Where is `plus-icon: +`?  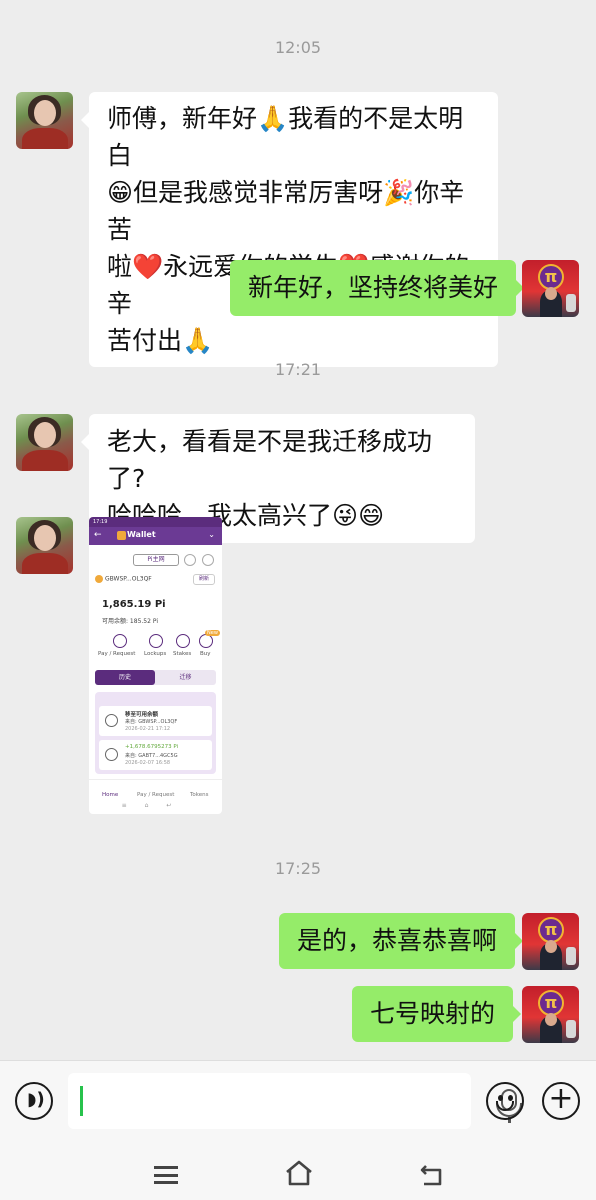
plus-icon: + is located at coordinates (561, 1101).